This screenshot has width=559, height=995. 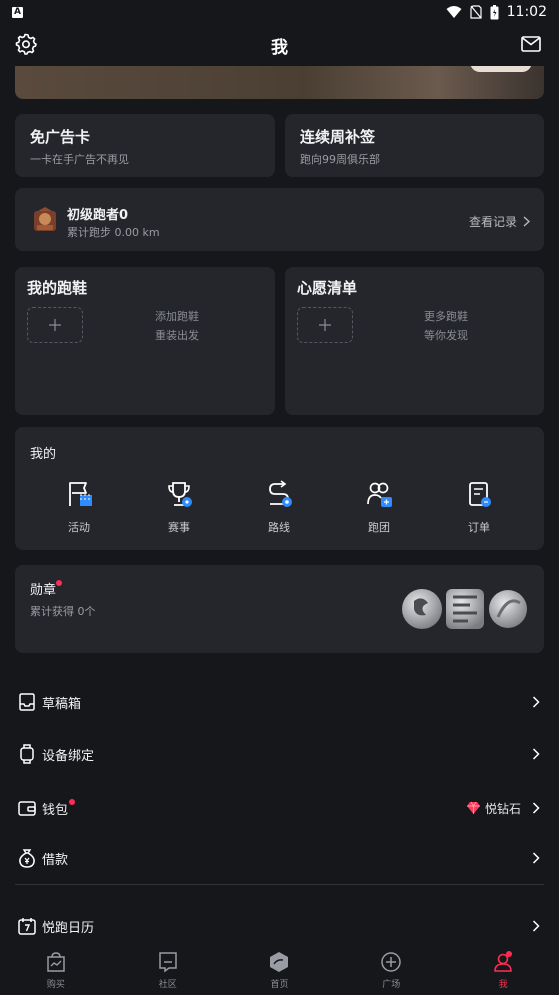 What do you see at coordinates (145, 145) in the screenshot?
I see `ad-free-card: 免广告卡 一卡在手广告不再见` at bounding box center [145, 145].